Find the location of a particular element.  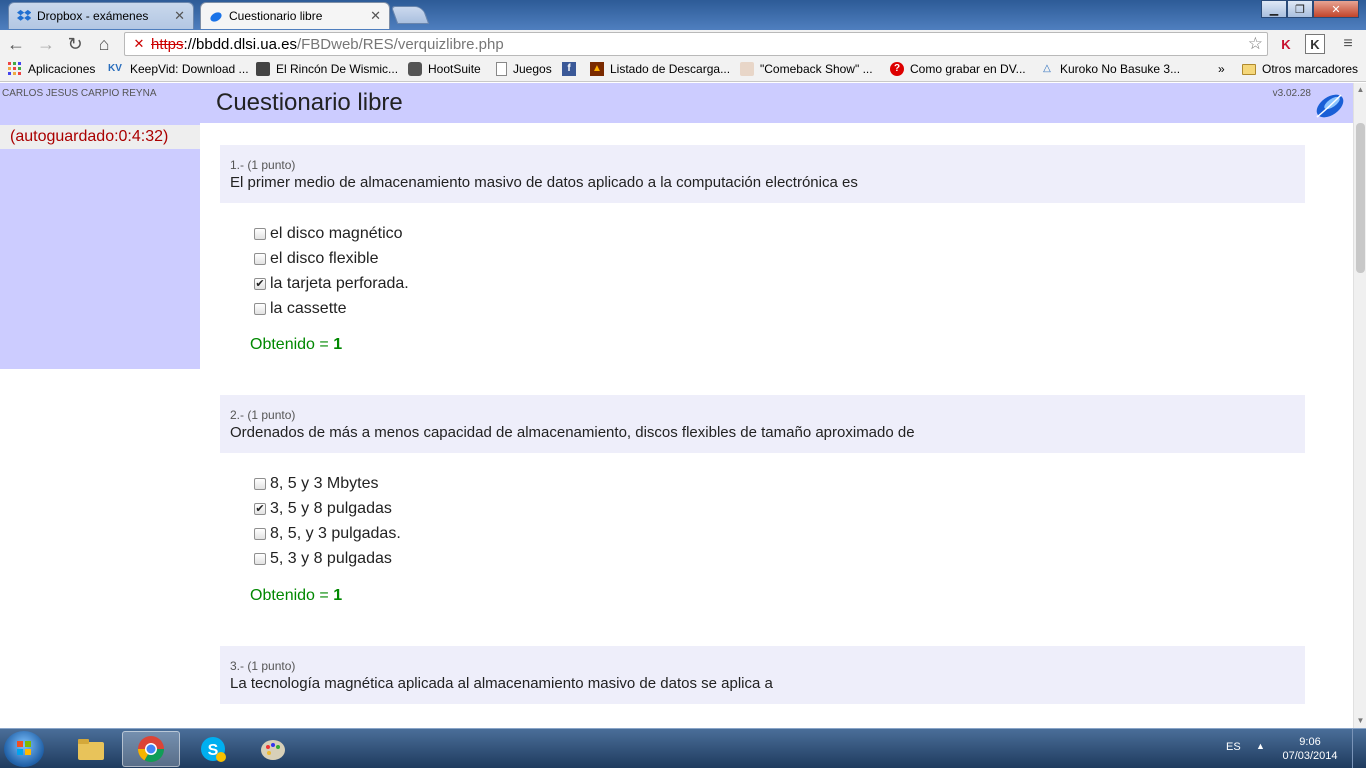

bookmark-apps: Aplicaciones is located at coordinates (51, 69).